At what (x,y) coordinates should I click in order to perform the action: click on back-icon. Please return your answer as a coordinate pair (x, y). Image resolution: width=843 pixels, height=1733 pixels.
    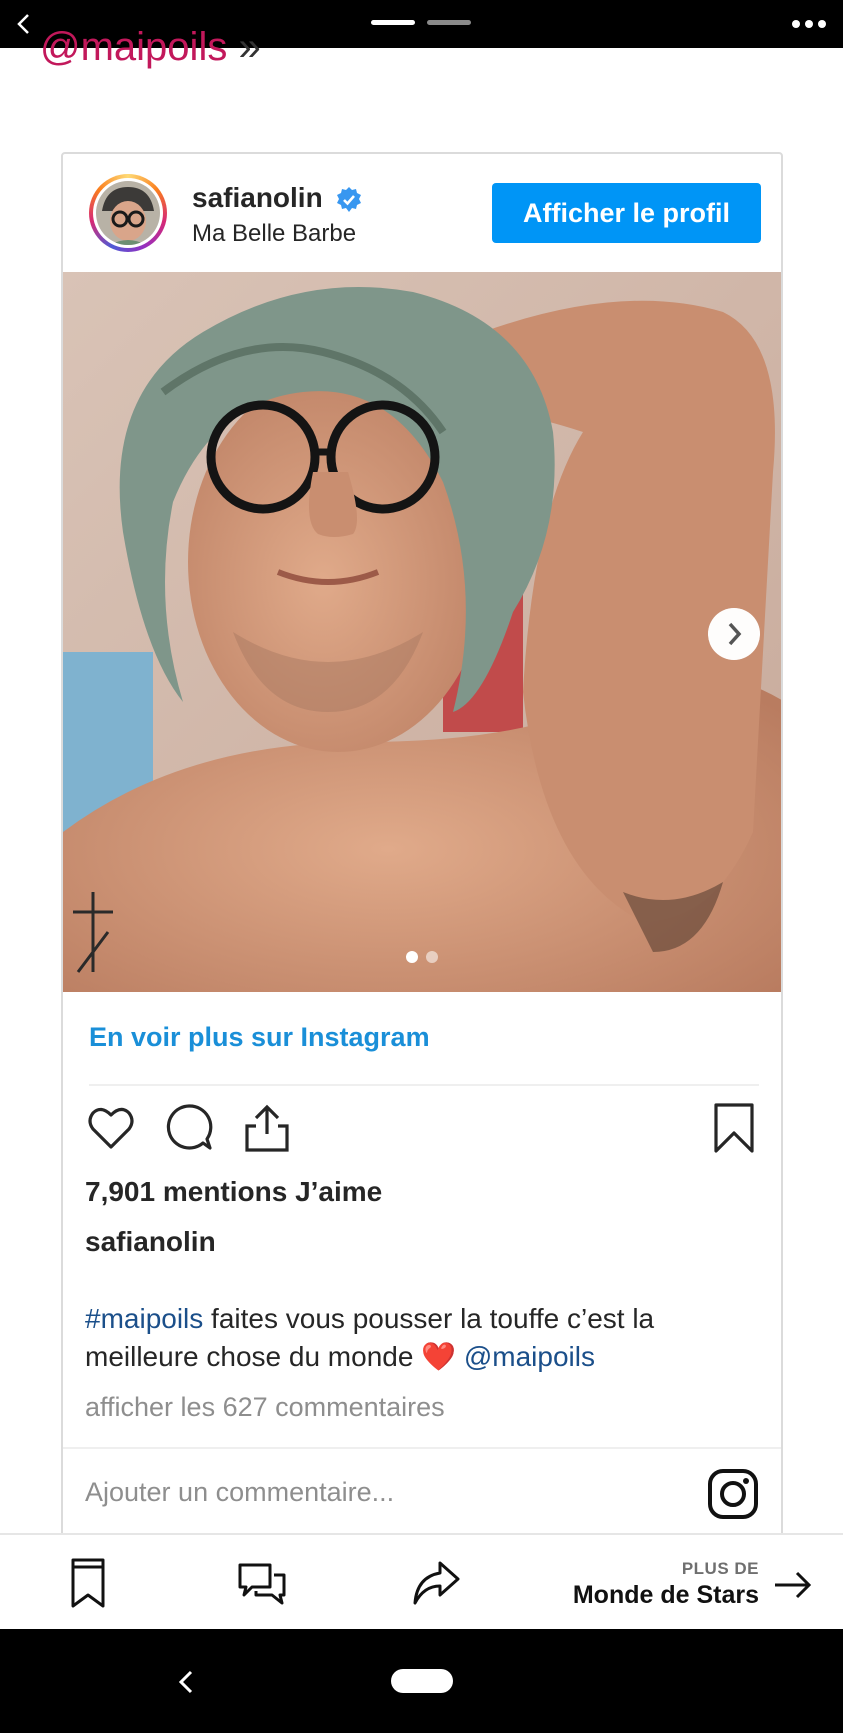
    Looking at the image, I should click on (187, 1682).